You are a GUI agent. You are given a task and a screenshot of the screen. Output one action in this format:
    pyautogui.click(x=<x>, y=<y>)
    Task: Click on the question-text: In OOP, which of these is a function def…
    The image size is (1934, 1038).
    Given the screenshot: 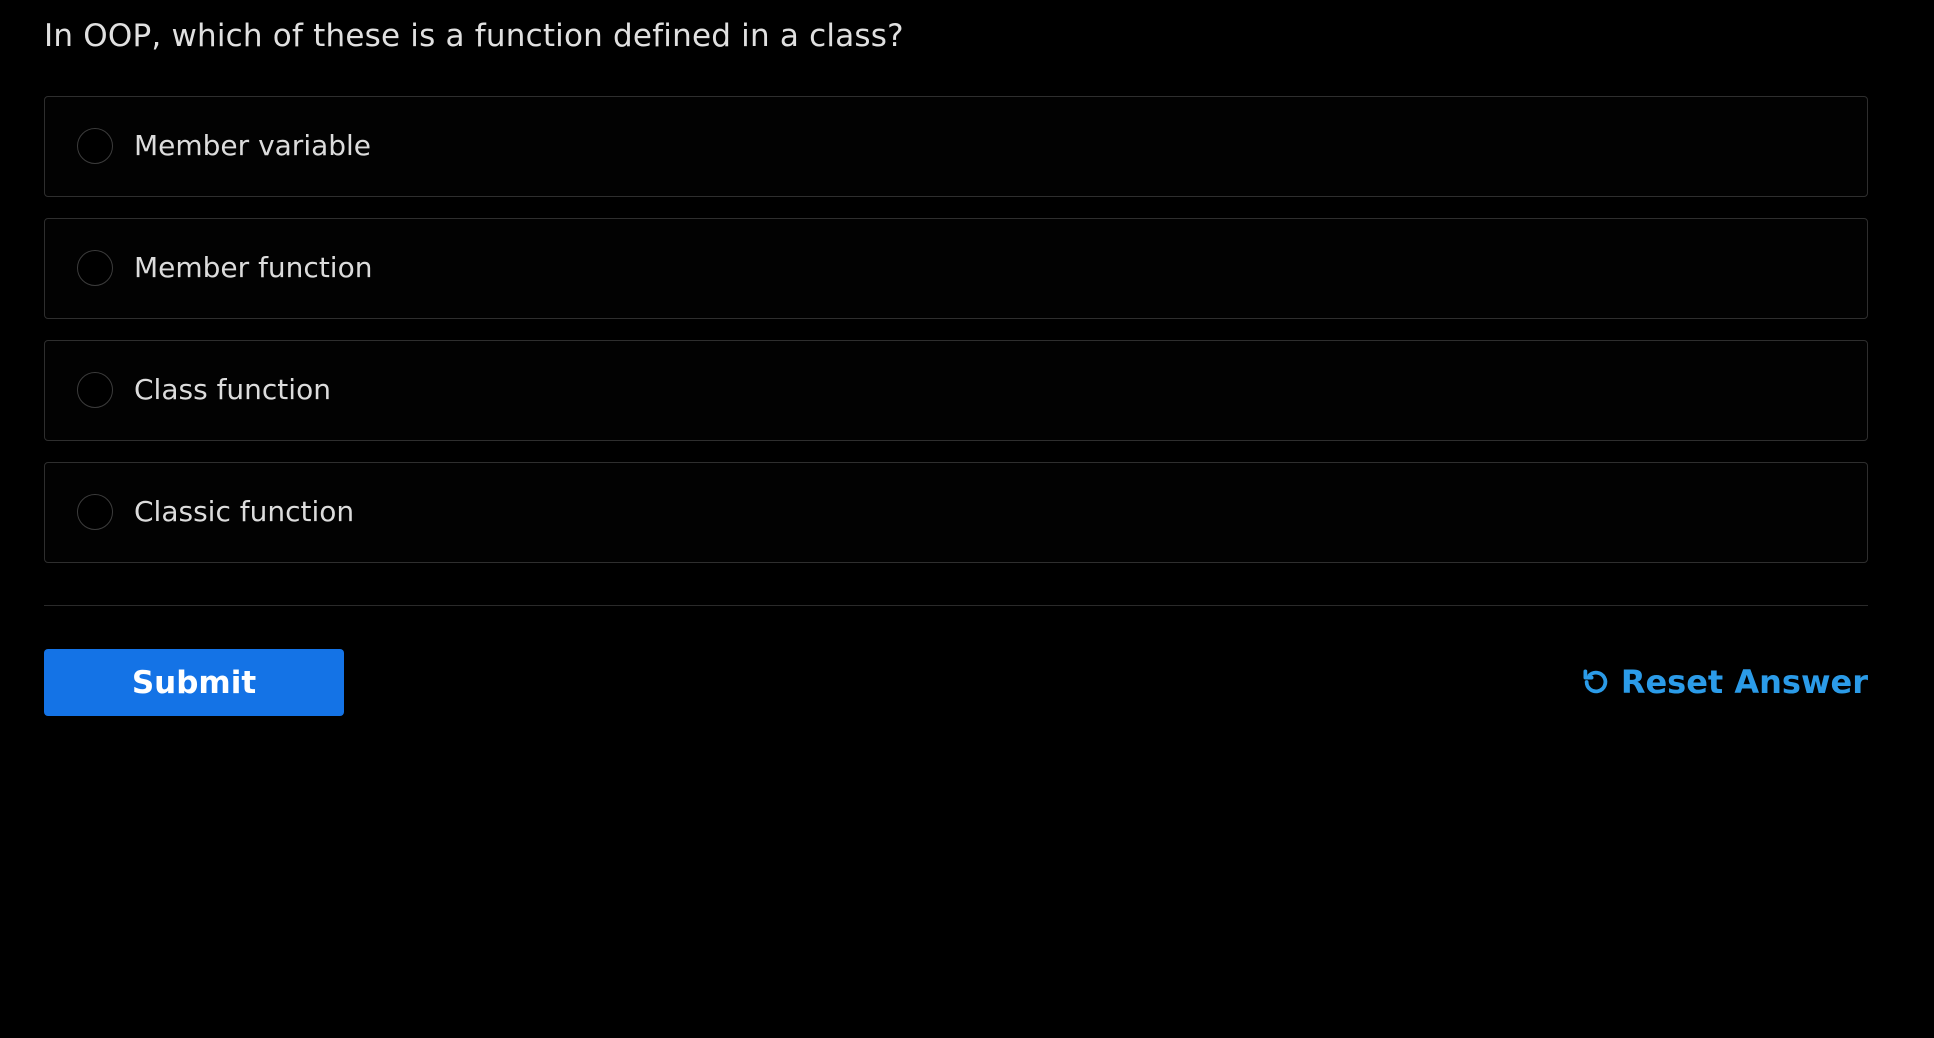 What is the action you would take?
    pyautogui.click(x=474, y=36)
    